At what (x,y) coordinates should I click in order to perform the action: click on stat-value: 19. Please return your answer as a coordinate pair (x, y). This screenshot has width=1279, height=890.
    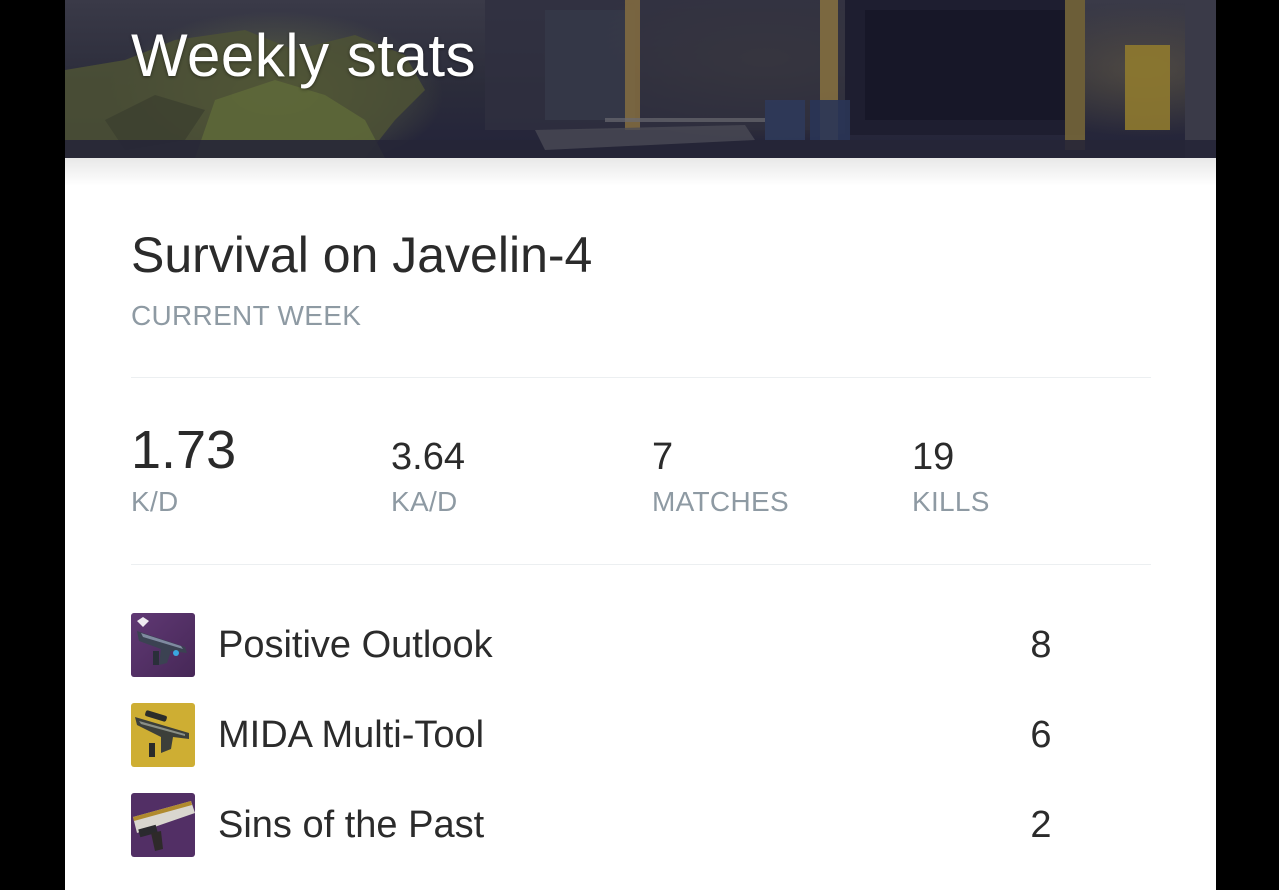
    Looking at the image, I should click on (933, 457).